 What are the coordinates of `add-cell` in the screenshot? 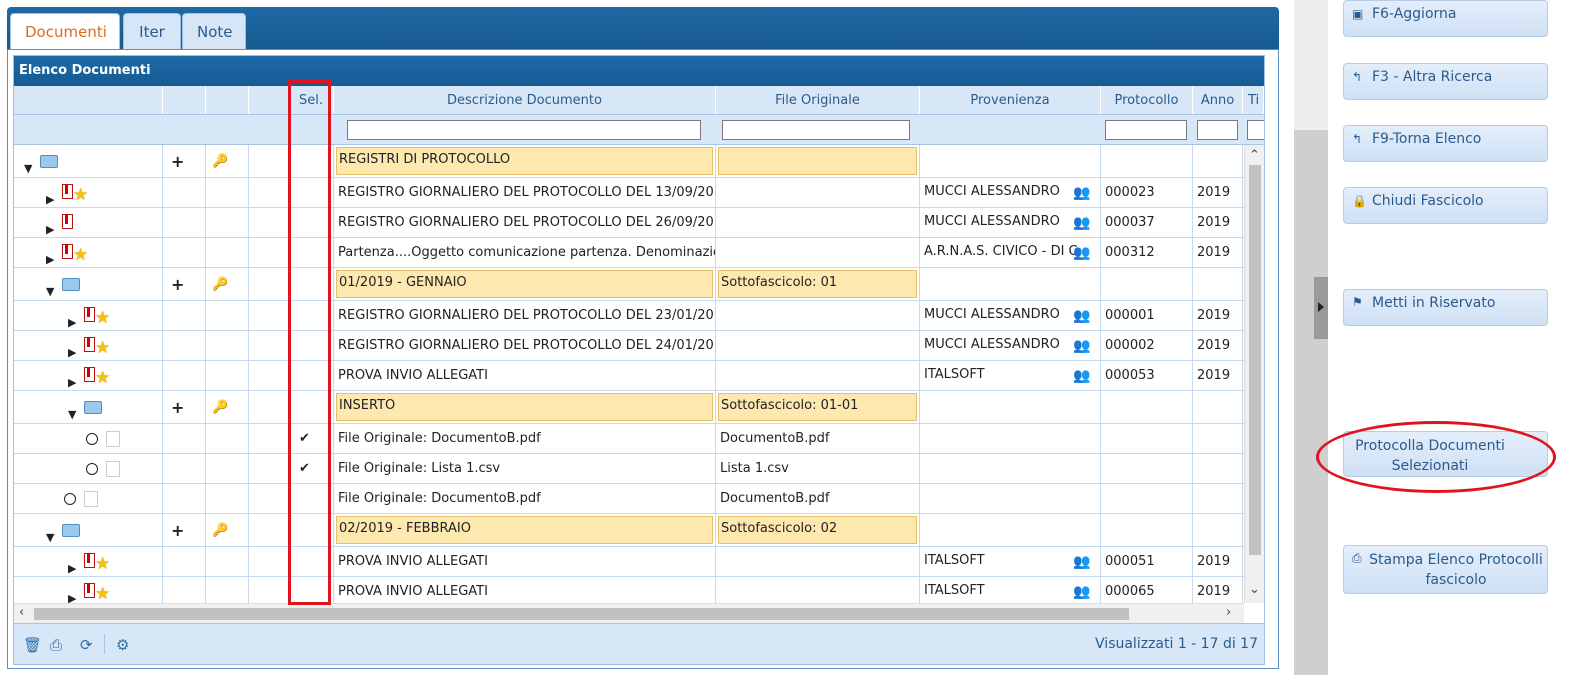 It's located at (184, 590).